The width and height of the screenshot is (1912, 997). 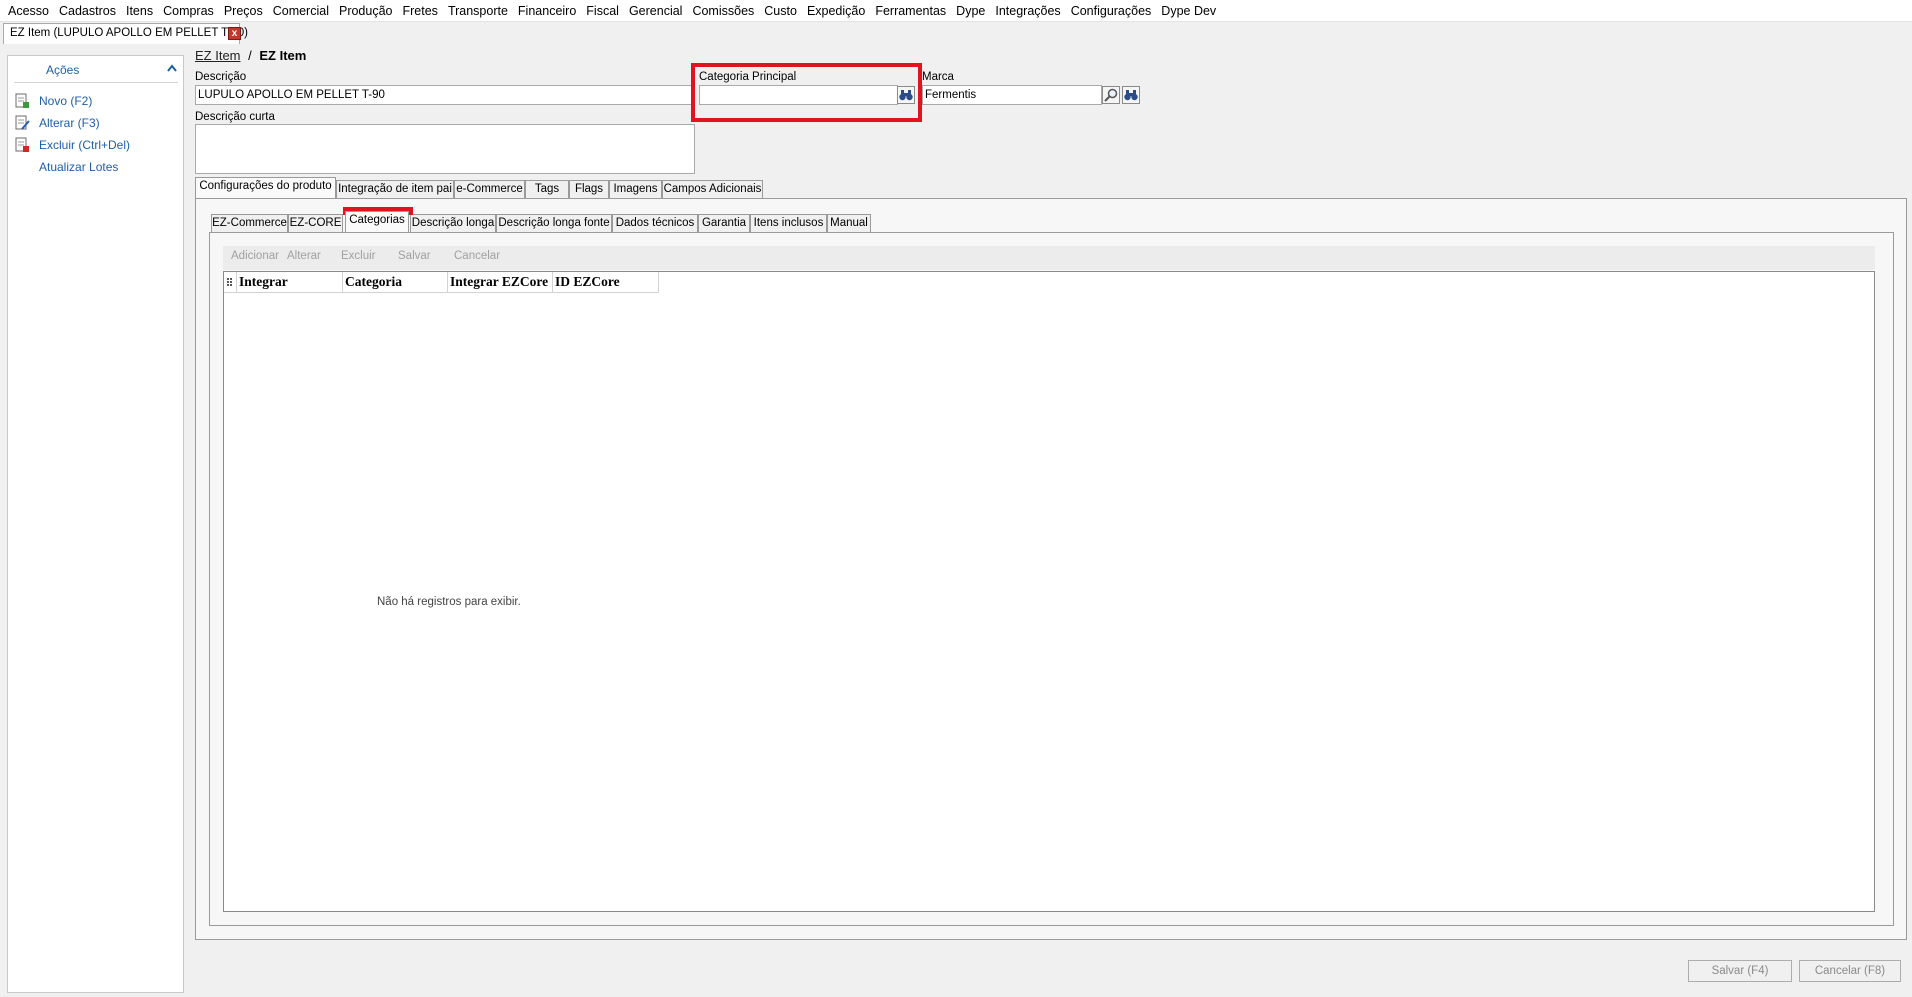 I want to click on menu-fretes: Fretes, so click(x=420, y=11).